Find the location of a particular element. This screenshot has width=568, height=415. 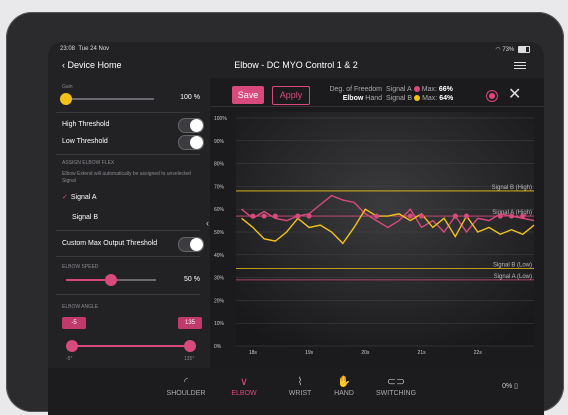

battery-readout: 0% ▯ is located at coordinates (510, 386).